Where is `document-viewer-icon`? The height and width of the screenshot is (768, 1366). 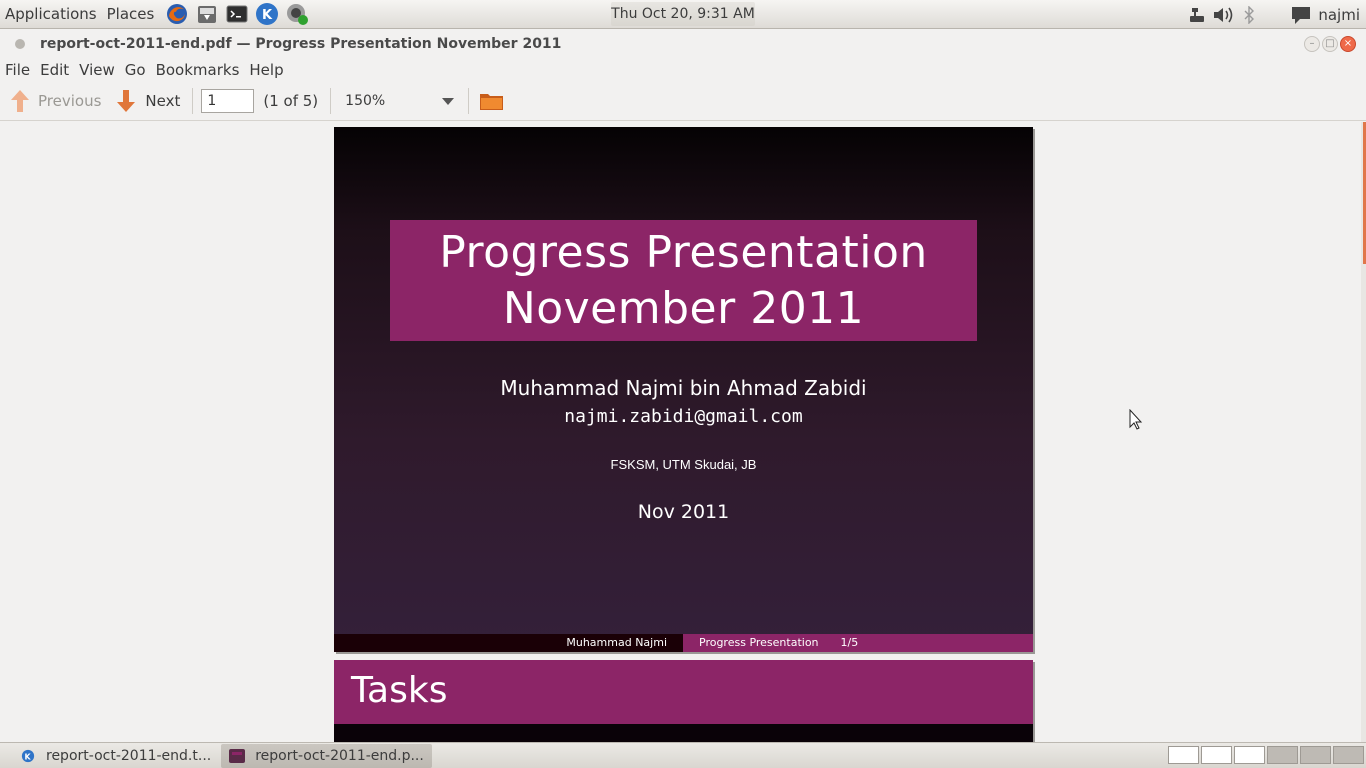
document-viewer-icon is located at coordinates (237, 755).